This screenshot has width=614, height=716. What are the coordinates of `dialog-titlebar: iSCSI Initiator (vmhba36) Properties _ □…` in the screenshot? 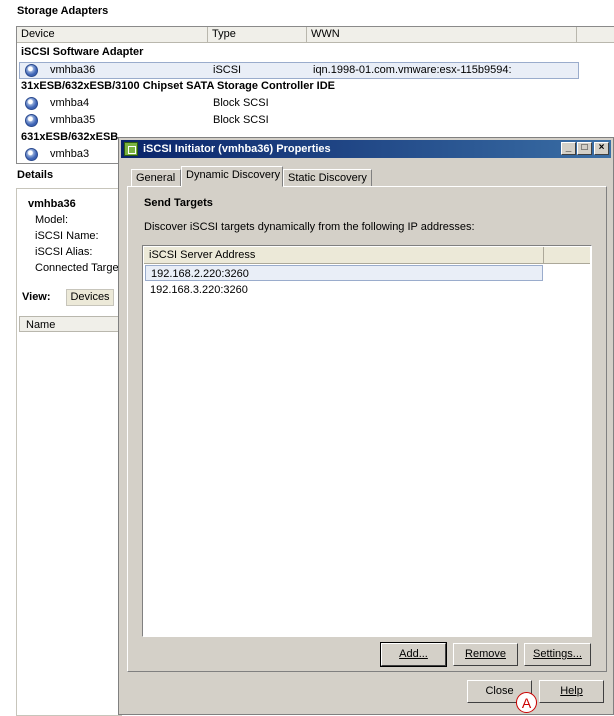 It's located at (366, 149).